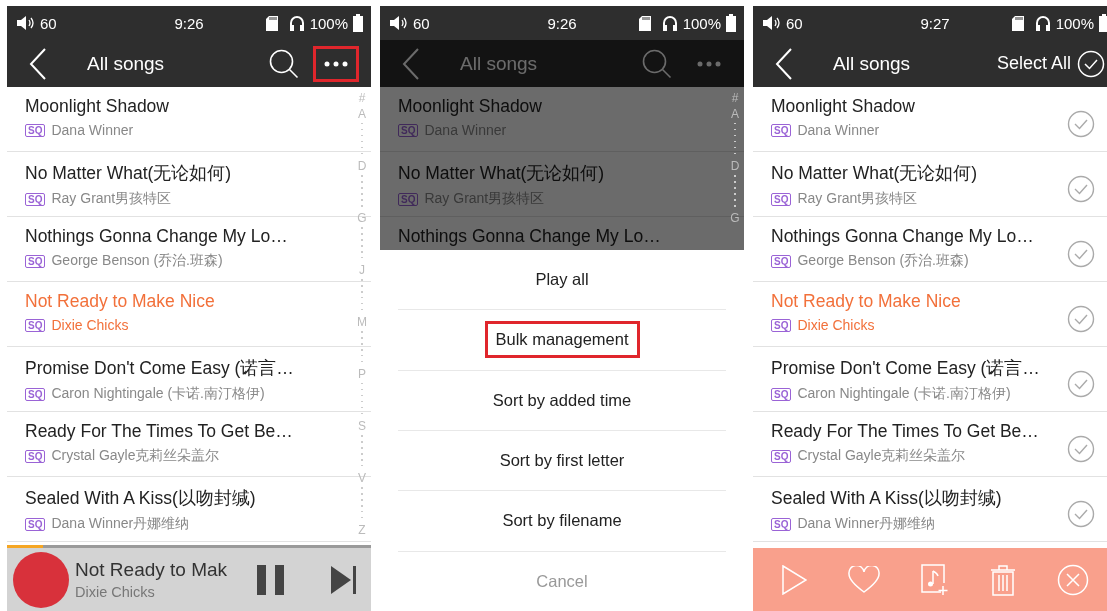 The image size is (1107, 611). What do you see at coordinates (935, 23) in the screenshot?
I see `clock-time: 9:27` at bounding box center [935, 23].